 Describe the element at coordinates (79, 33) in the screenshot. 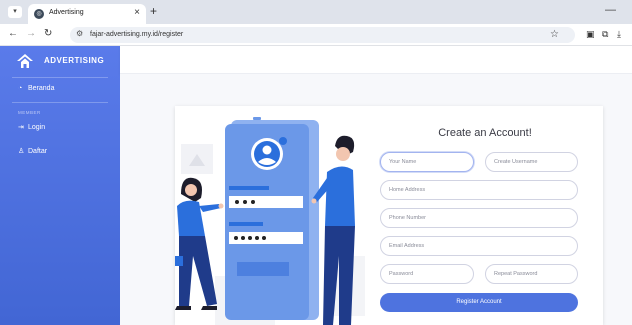

I see `site-info-icon: ⚙` at that location.